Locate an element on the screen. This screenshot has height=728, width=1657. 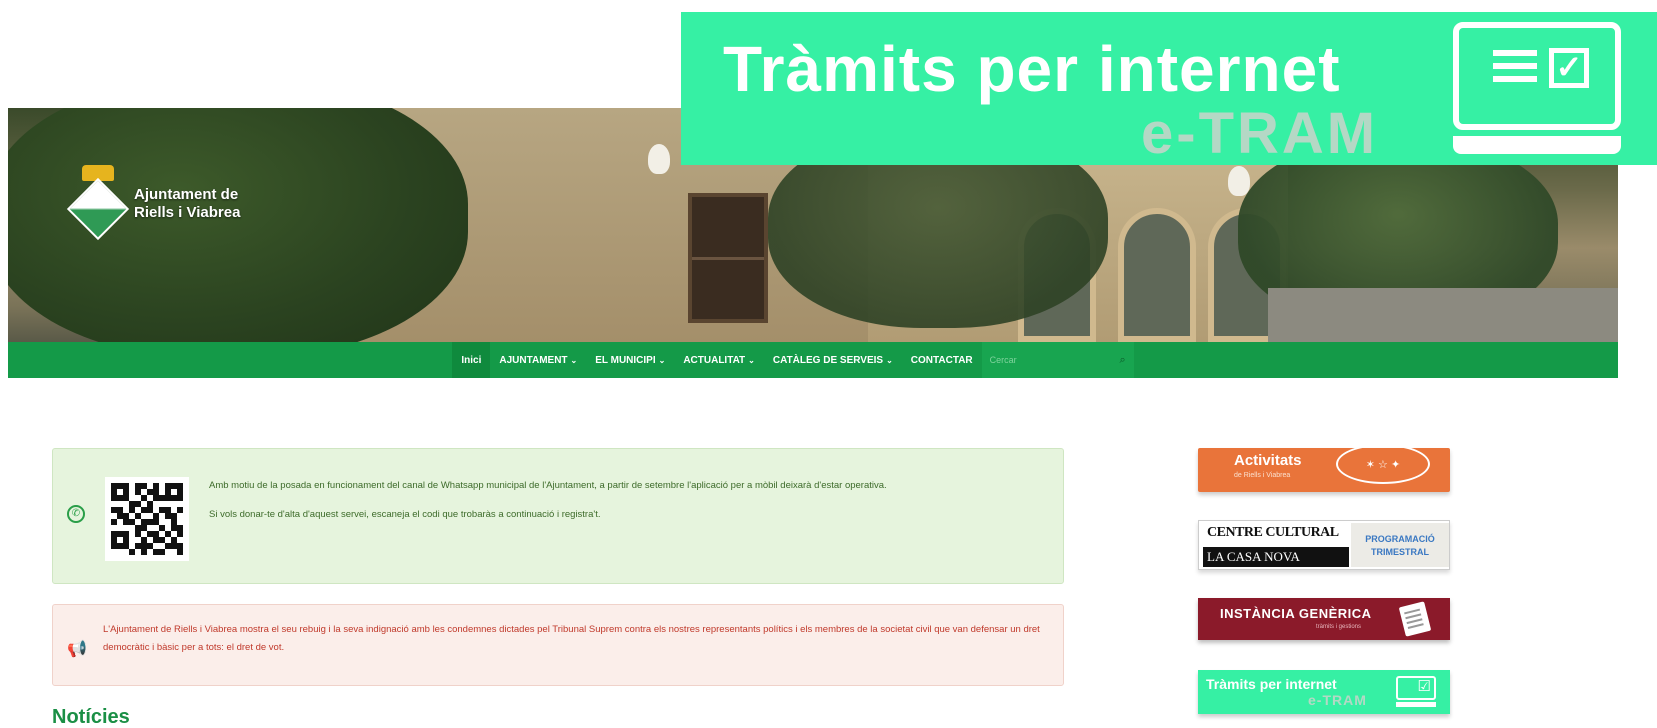
search-input is located at coordinates (1054, 360).